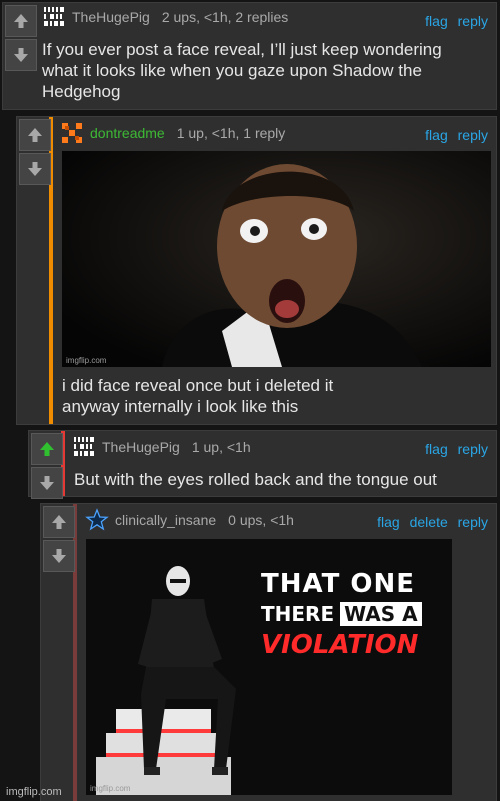 Image resolution: width=500 pixels, height=801 pixels. What do you see at coordinates (338, 584) in the screenshot?
I see `meme-text-line: THAT ONE` at bounding box center [338, 584].